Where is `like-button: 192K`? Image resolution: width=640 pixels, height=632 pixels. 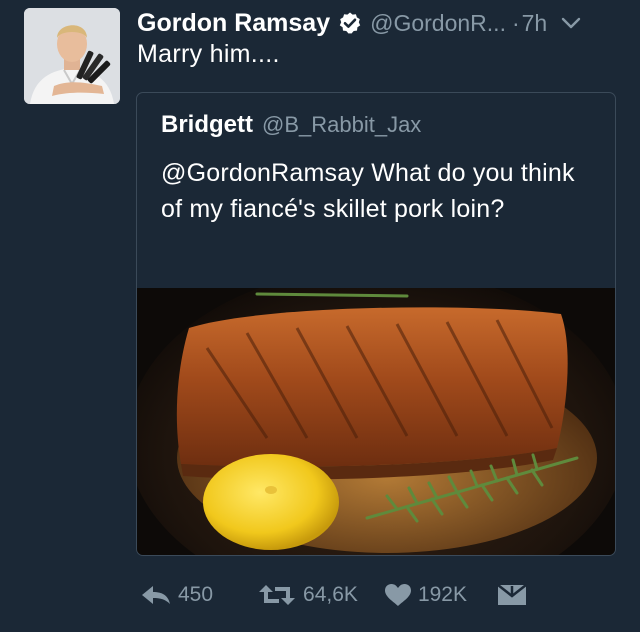
like-button: 192K is located at coordinates (425, 595).